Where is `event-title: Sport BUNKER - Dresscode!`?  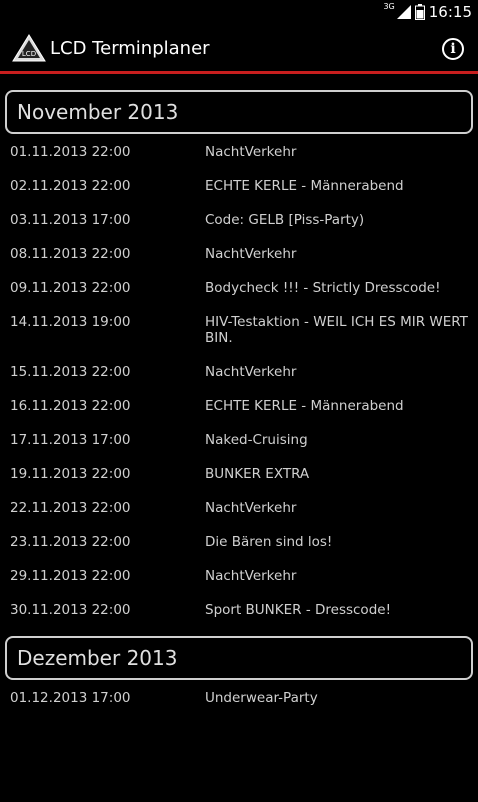
event-title: Sport BUNKER - Dresscode! is located at coordinates (298, 610).